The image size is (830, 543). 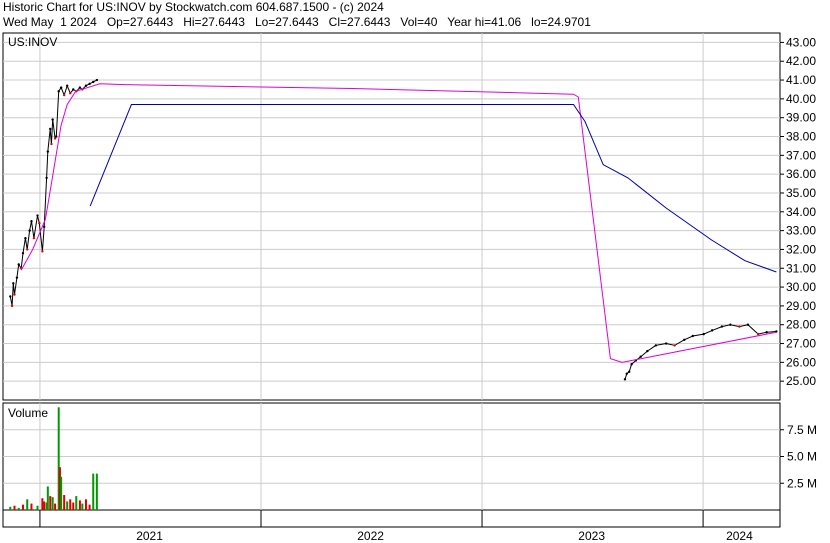 I want to click on y-tick-label: 40.00, so click(x=801, y=99).